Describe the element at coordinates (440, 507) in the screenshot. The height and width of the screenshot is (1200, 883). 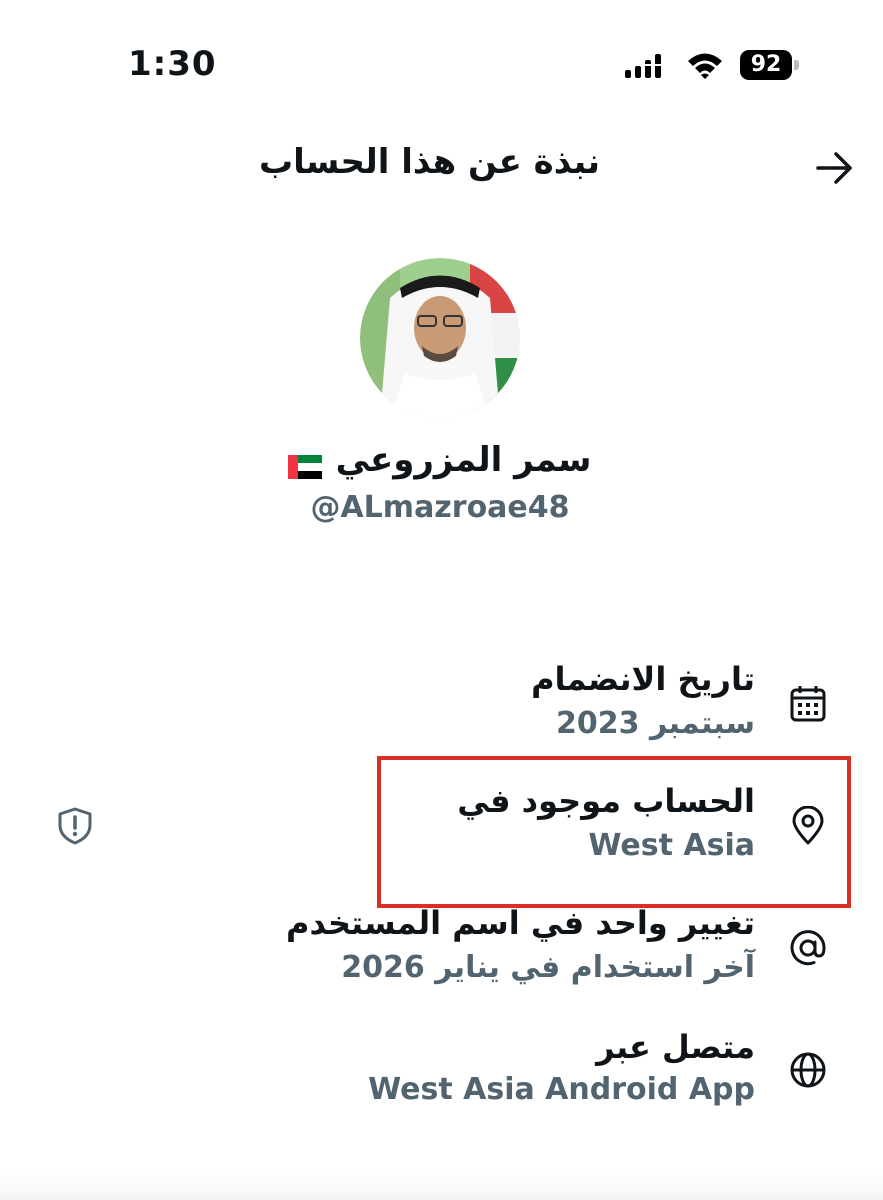
I see `username-handle: @ALmazroae48` at that location.